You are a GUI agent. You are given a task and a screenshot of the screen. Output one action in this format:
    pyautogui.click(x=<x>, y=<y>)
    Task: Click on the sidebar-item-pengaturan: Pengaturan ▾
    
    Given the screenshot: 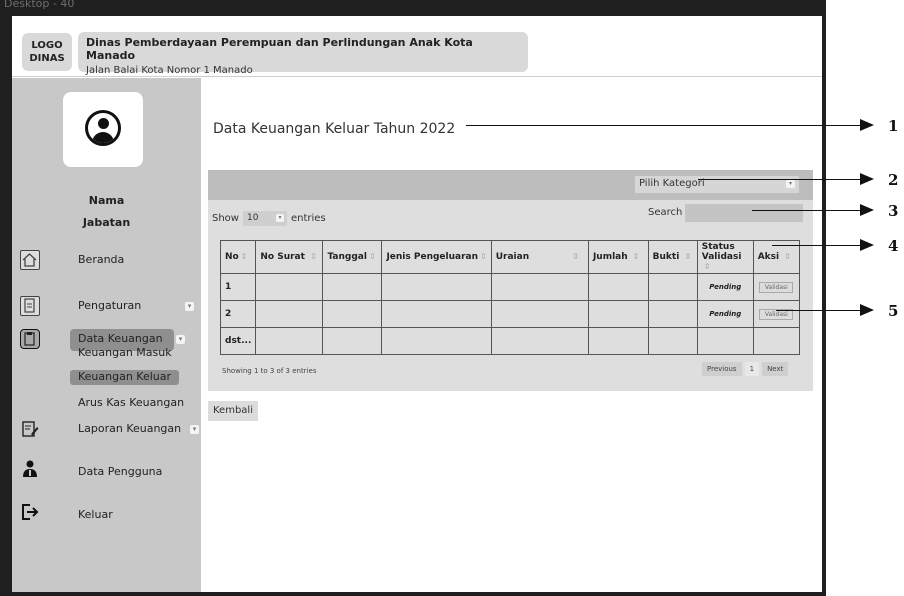 What is the action you would take?
    pyautogui.click(x=106, y=308)
    